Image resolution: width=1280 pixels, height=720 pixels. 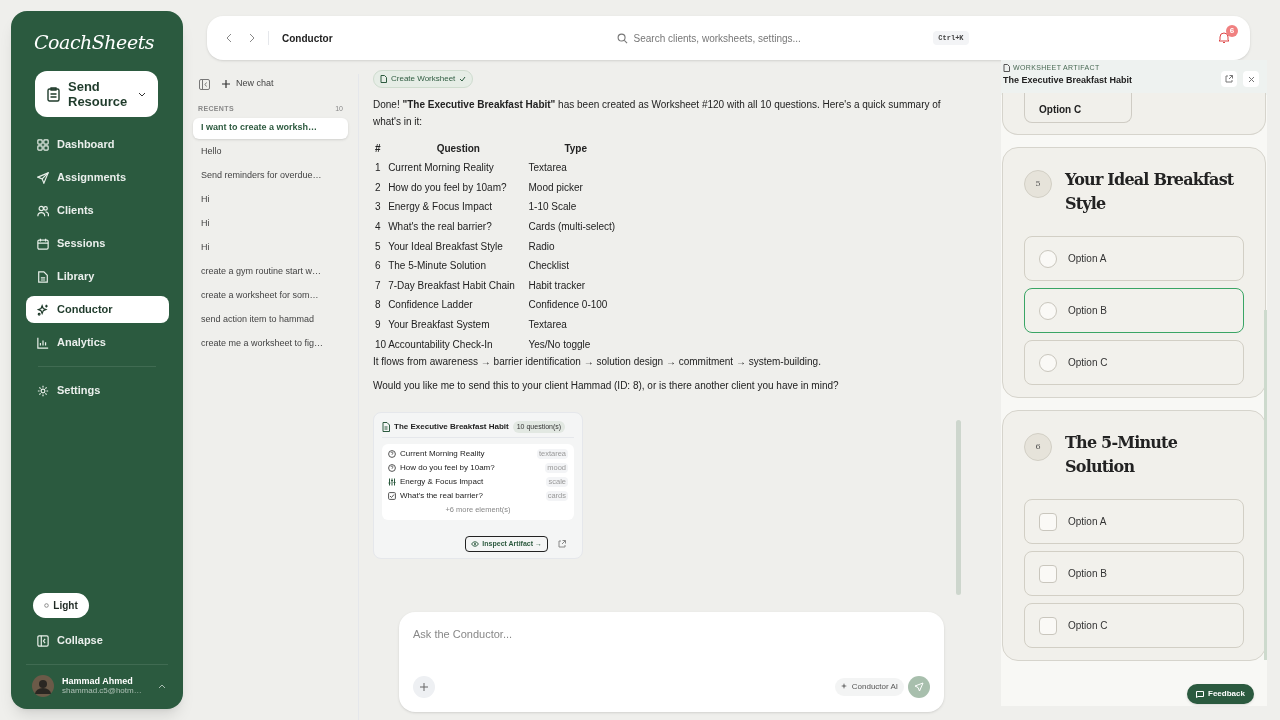 I want to click on table-cell-text: Yes/No toggle, so click(x=560, y=344).